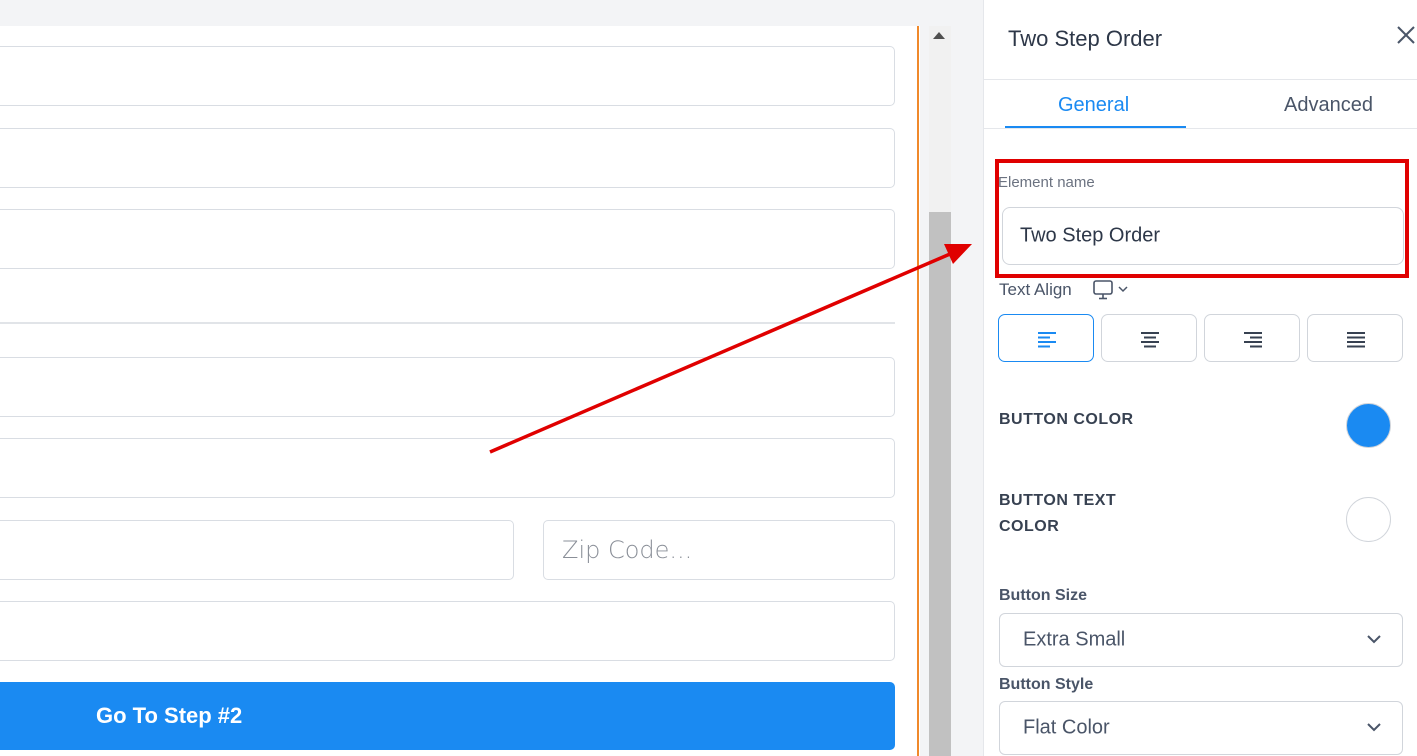 The image size is (1417, 756). Describe the element at coordinates (1066, 419) in the screenshot. I see `button-color-label: BUTTON COLOR` at that location.